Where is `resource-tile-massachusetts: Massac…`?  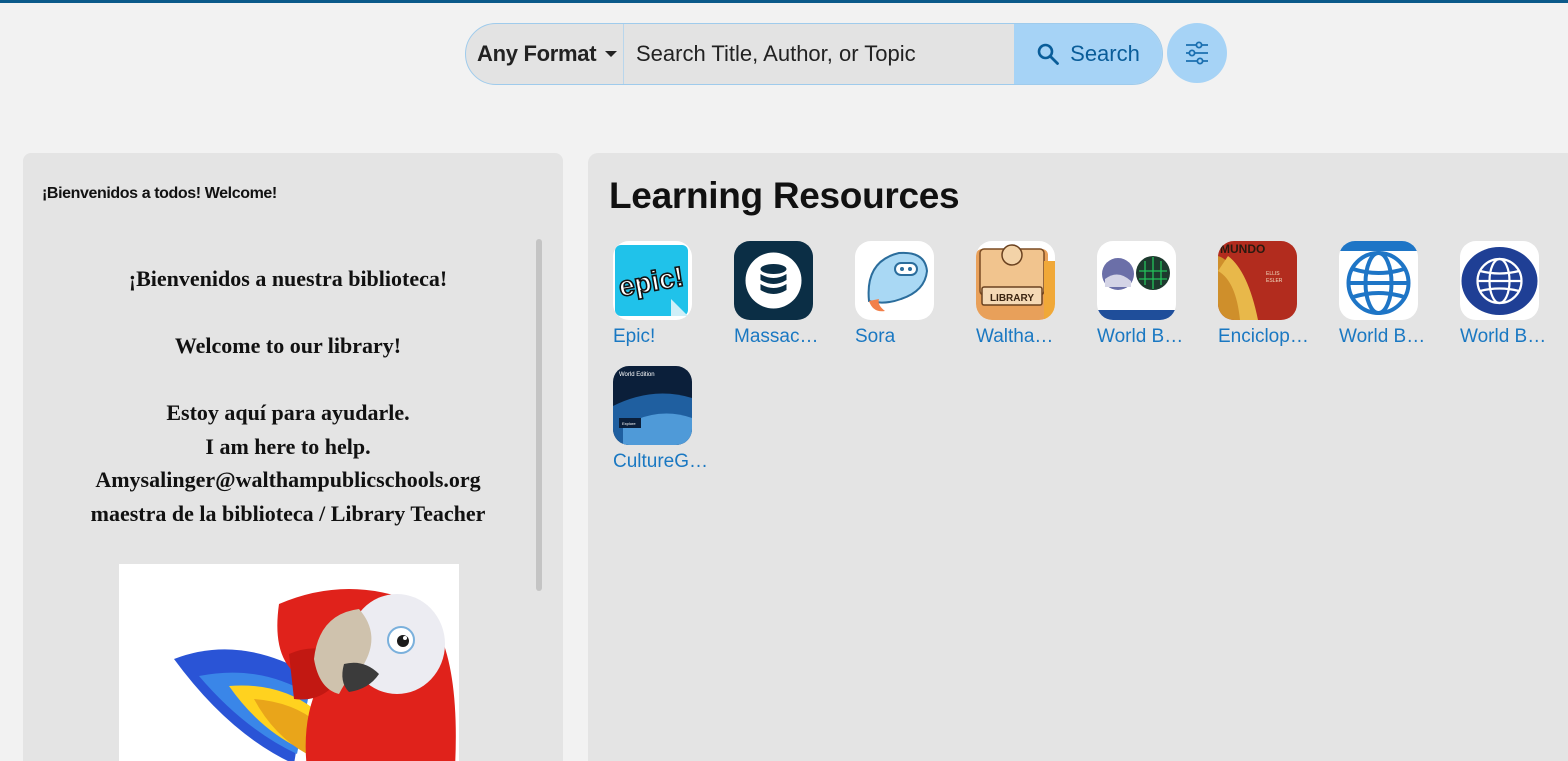 resource-tile-massachusetts: Massac… is located at coordinates (763, 294).